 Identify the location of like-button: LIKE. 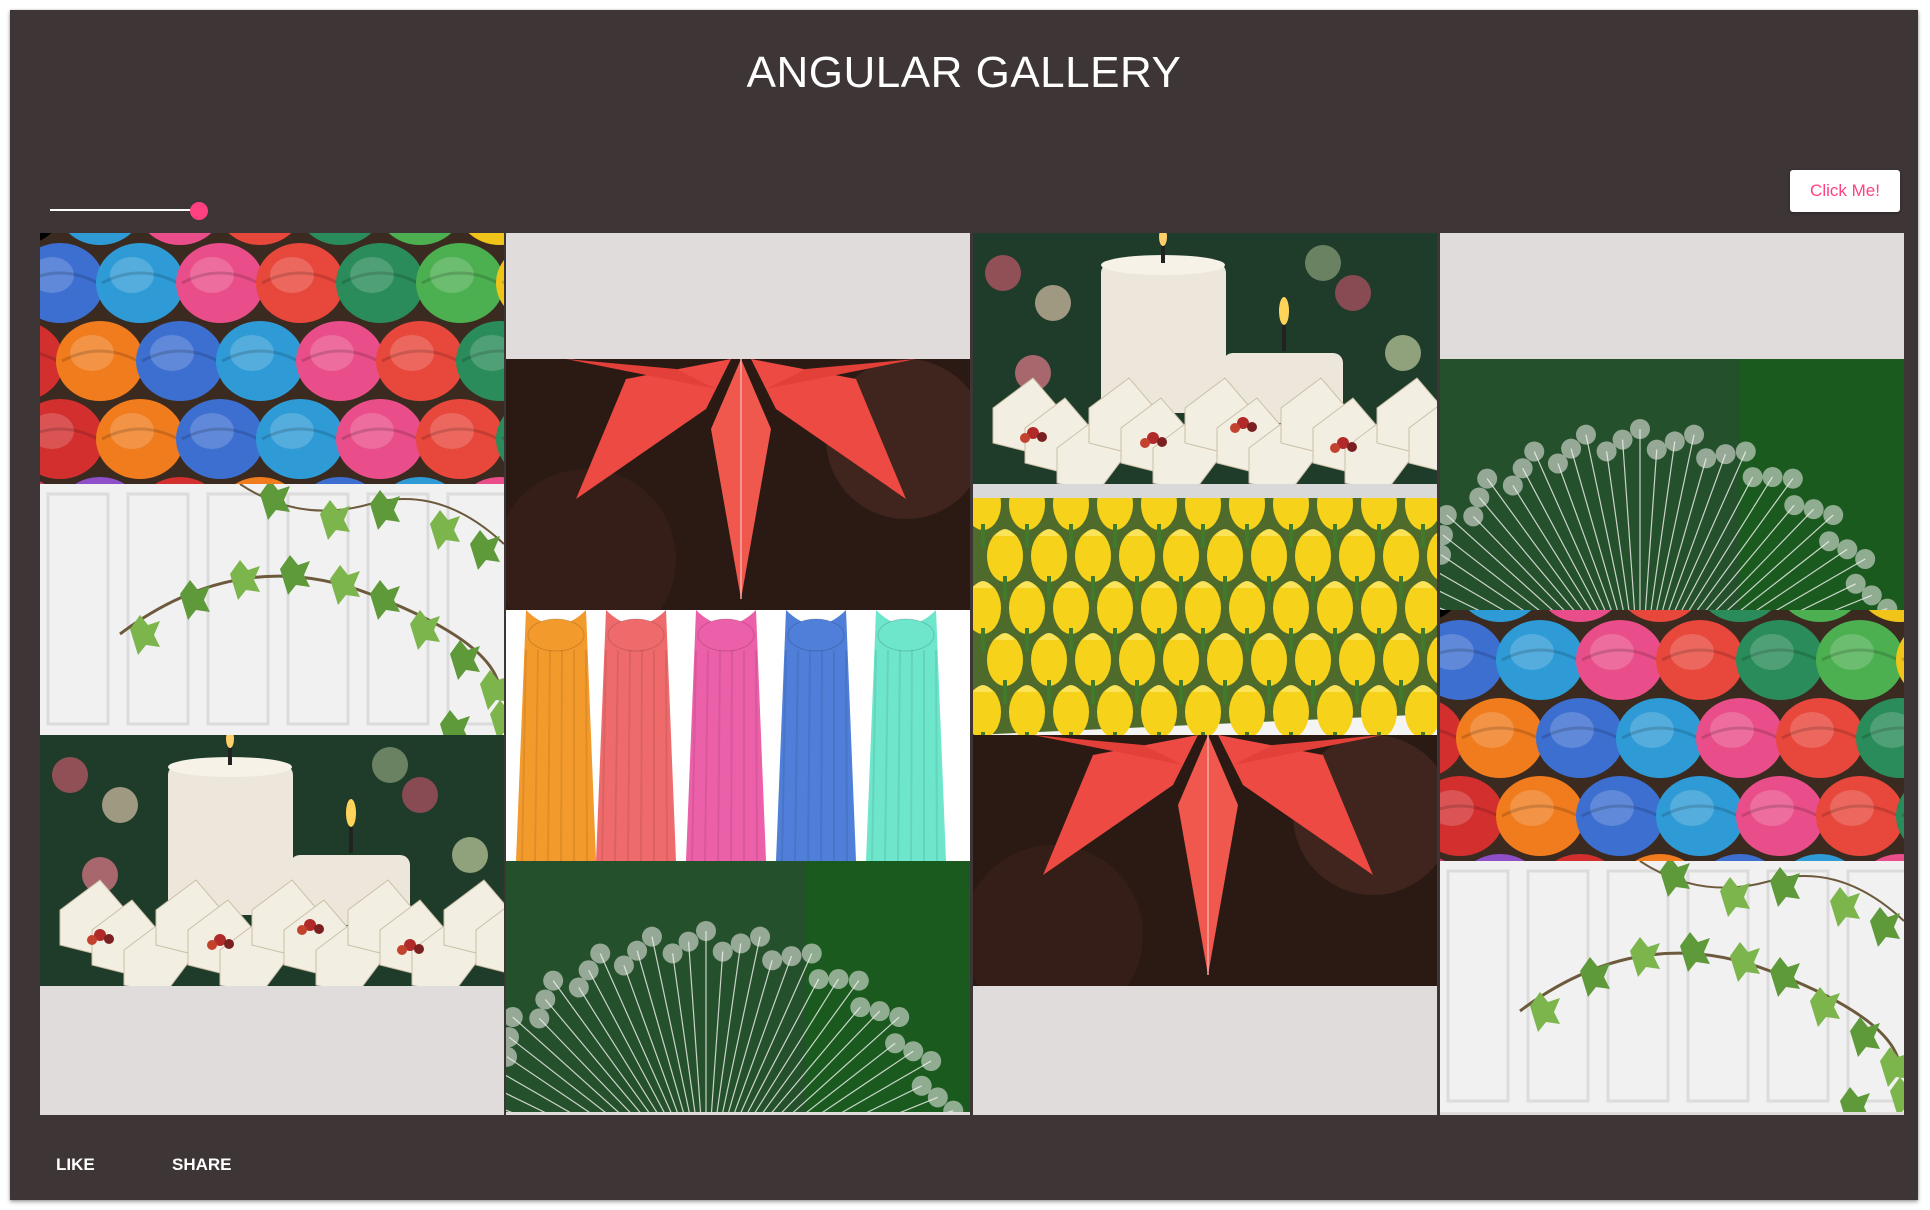
(75, 1165).